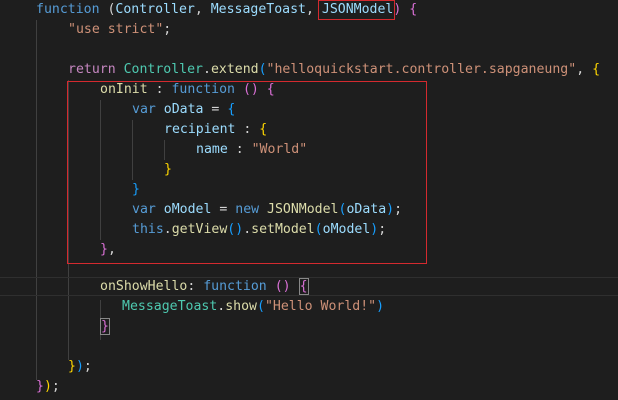  Describe the element at coordinates (170, 306) in the screenshot. I see `messagetoast-ref: MessageToast` at that location.